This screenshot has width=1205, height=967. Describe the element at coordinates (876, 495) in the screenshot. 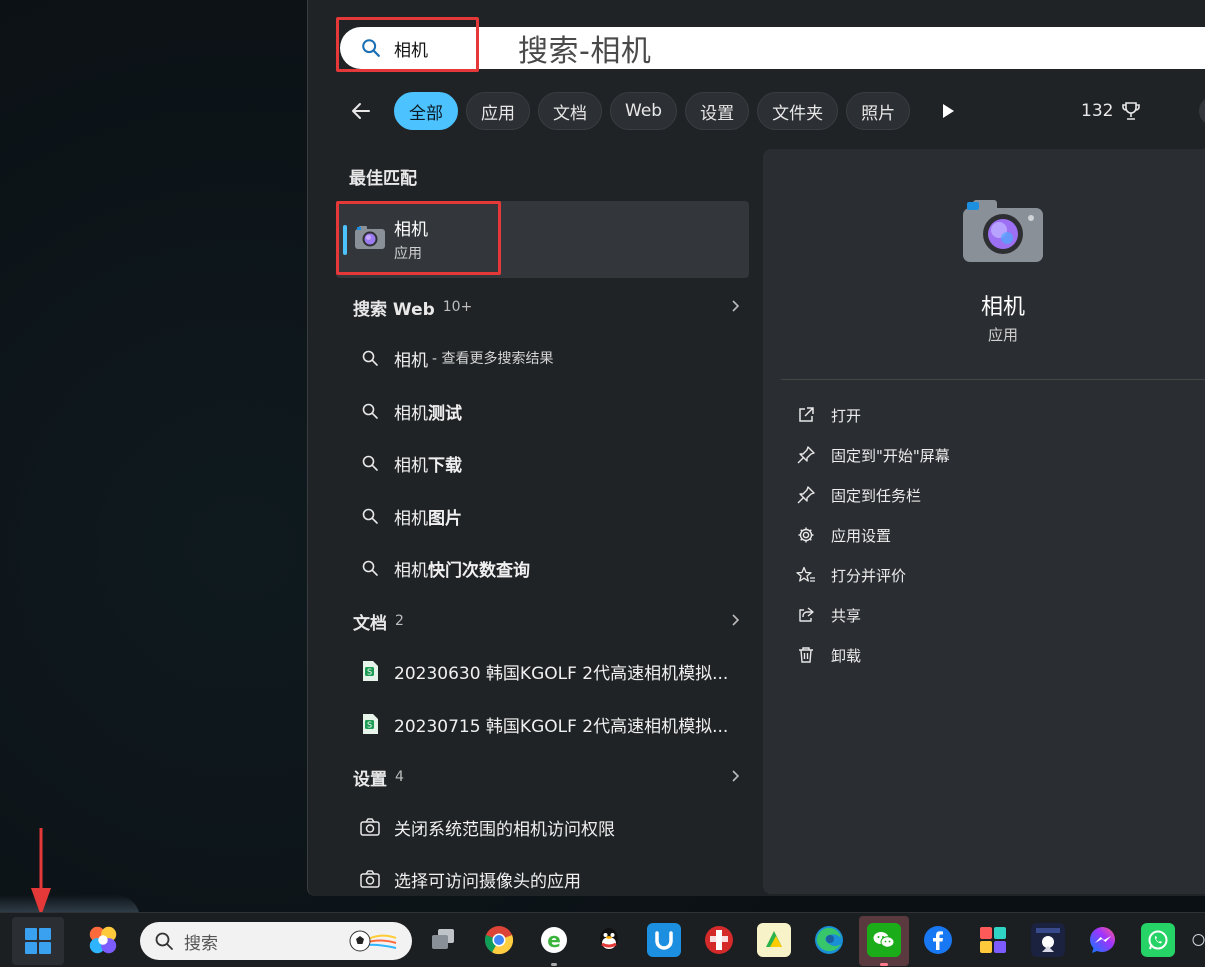

I see `action-label: 固定到任务栏` at that location.